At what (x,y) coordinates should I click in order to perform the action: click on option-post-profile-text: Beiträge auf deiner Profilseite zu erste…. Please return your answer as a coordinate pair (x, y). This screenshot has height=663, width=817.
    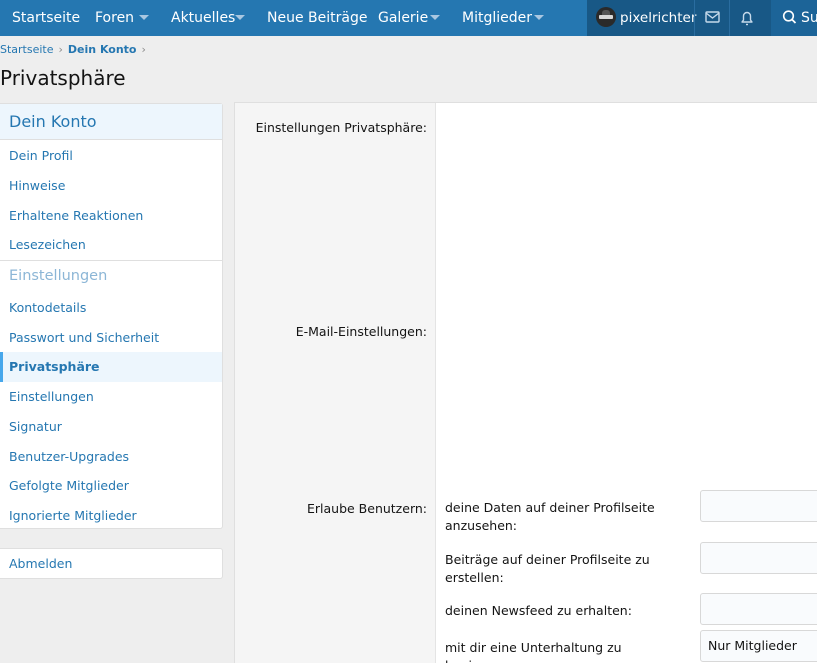
    Looking at the image, I should click on (547, 568).